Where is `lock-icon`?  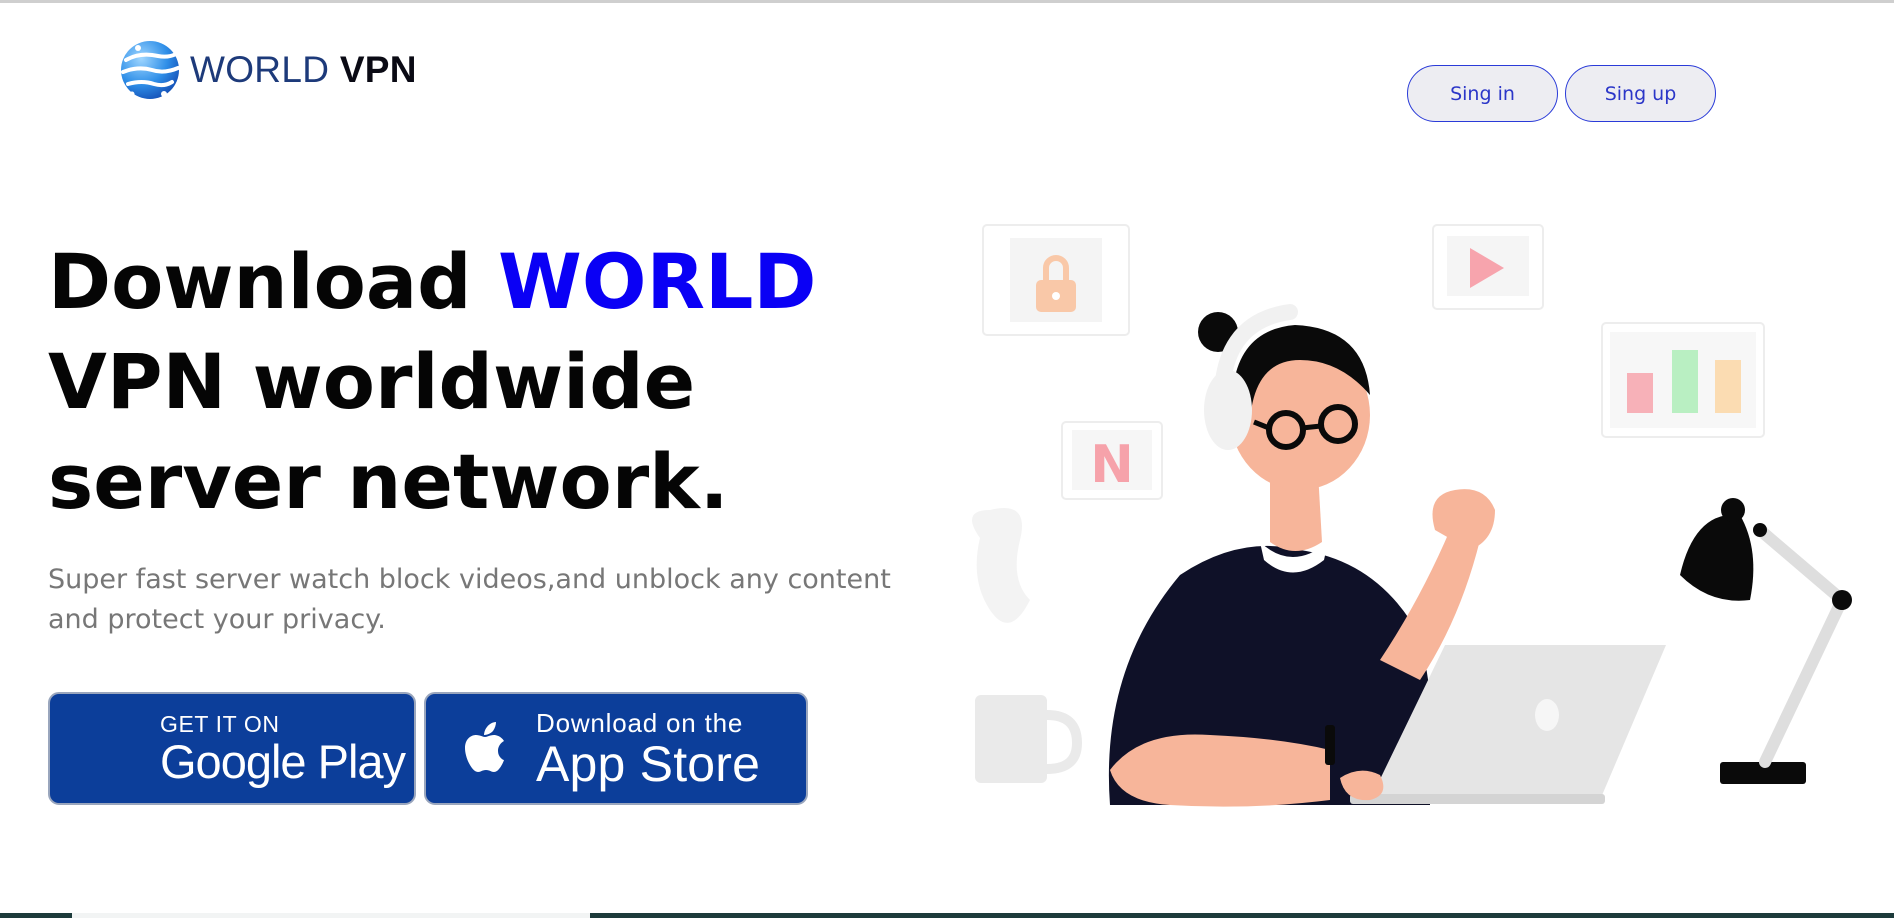 lock-icon is located at coordinates (1056, 280).